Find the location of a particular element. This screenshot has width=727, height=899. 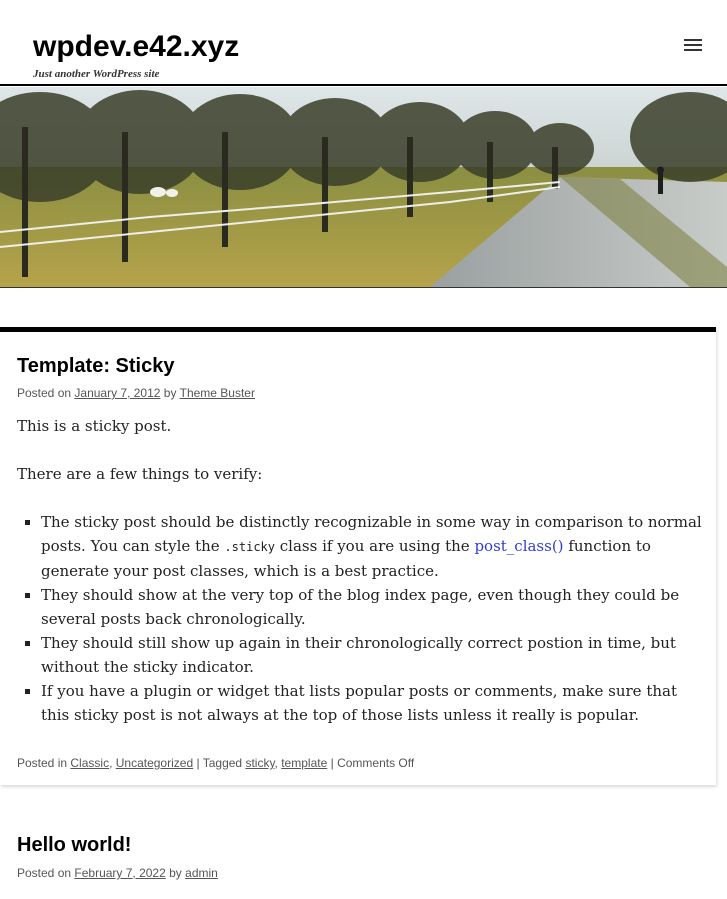

inline-code: .sticky is located at coordinates (249, 547).